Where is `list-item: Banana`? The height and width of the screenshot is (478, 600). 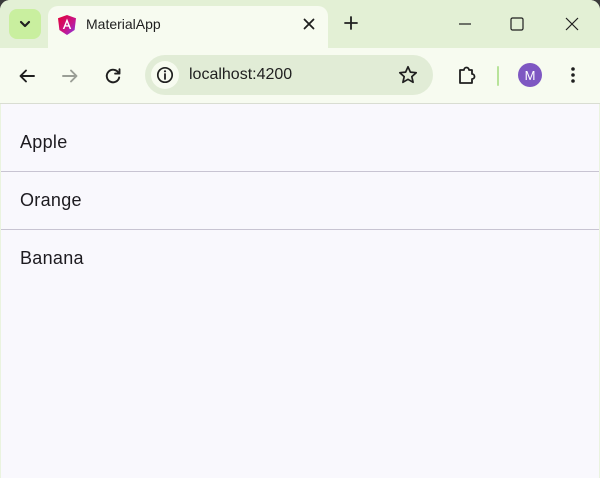
list-item: Banana is located at coordinates (300, 259).